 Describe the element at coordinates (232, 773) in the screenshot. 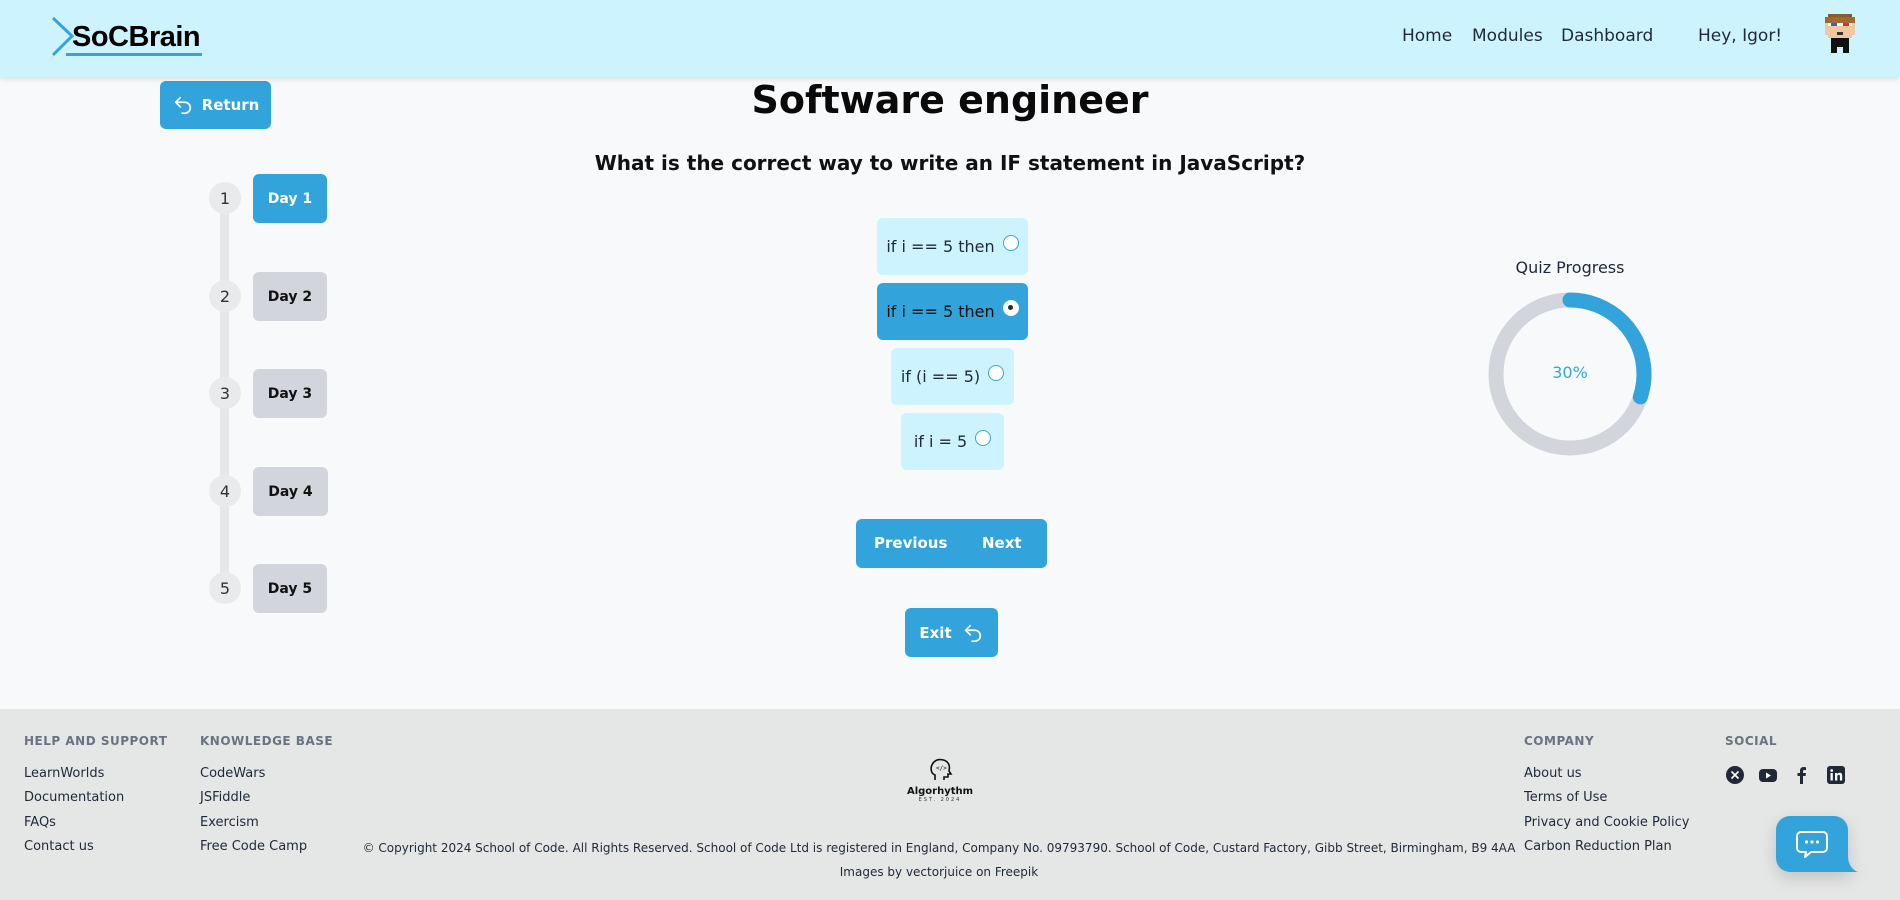

I see `footer-link-codewars: CodeWars` at that location.